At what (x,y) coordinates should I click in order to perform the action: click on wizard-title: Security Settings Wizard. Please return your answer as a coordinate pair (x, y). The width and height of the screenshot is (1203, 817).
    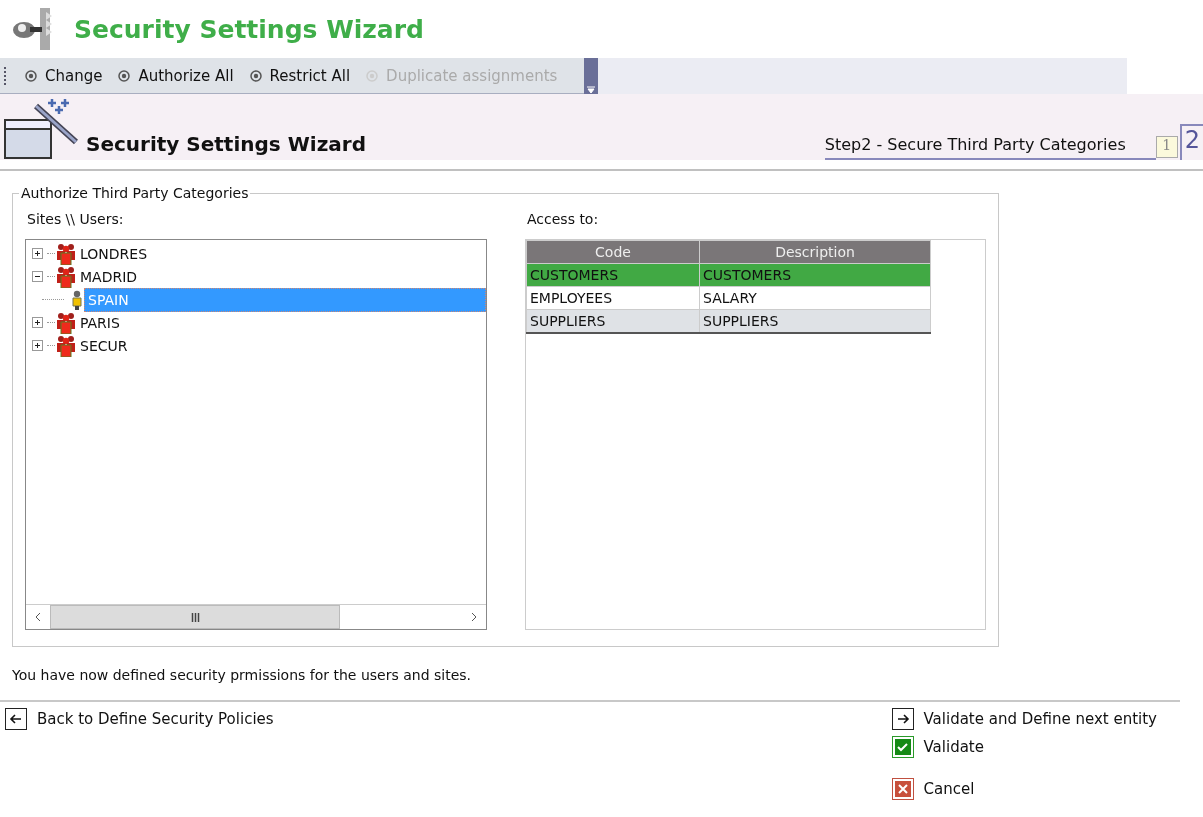
    Looking at the image, I should click on (226, 144).